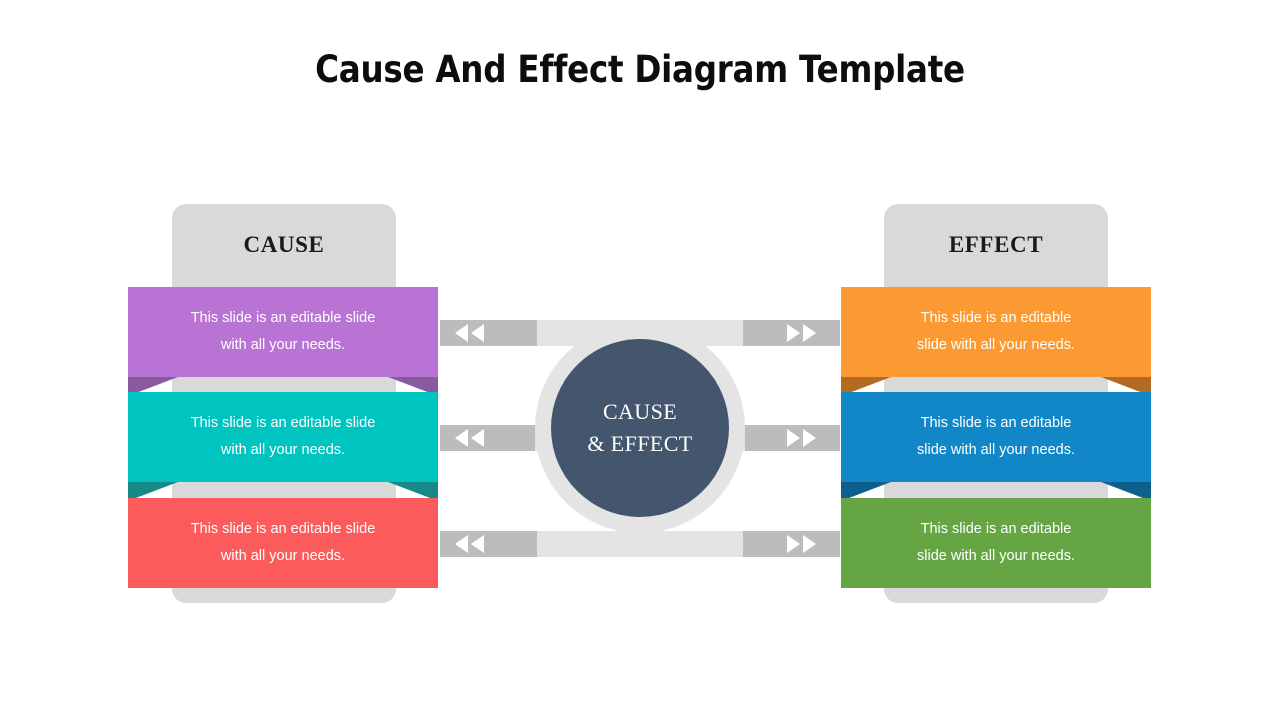 Image resolution: width=1280 pixels, height=720 pixels. Describe the element at coordinates (996, 244) in the screenshot. I see `effect-panel-label: EFFECT` at that location.